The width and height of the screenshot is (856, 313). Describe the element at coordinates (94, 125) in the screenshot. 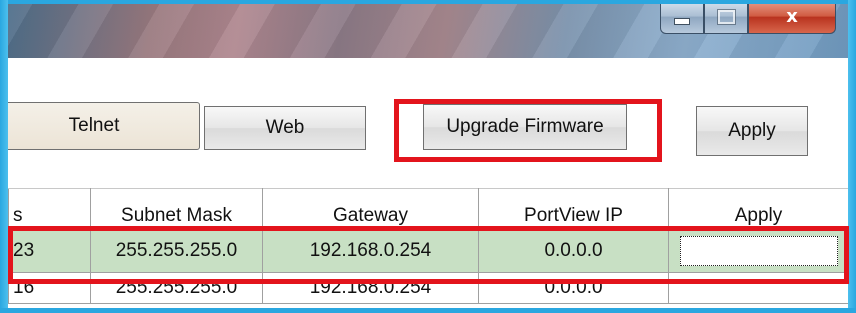

I see `telnet-button-label: Telnet` at that location.